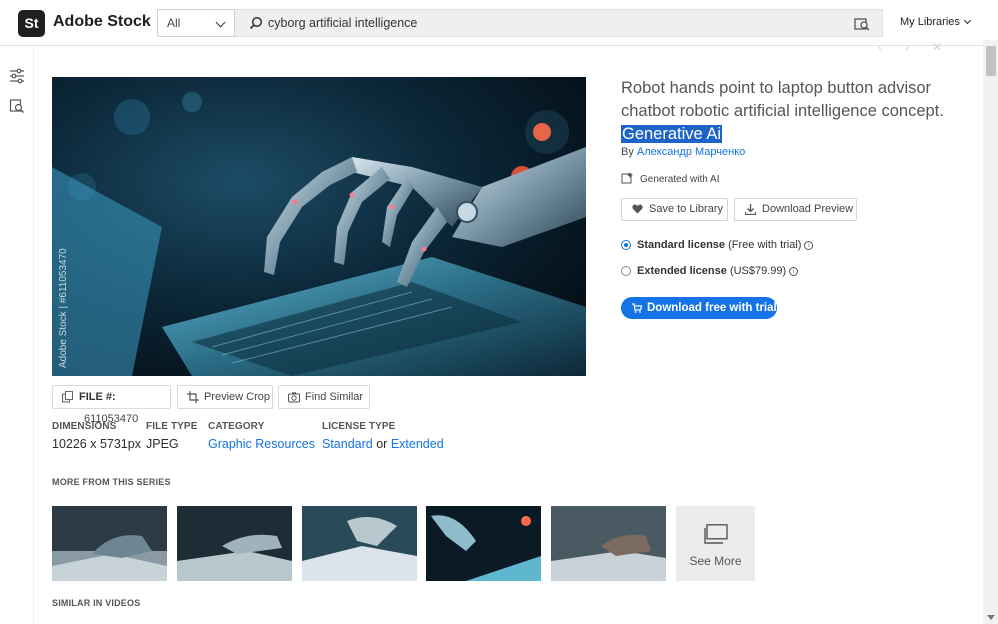  Describe the element at coordinates (682, 271) in the screenshot. I see `extended-license-label: Extended license` at that location.